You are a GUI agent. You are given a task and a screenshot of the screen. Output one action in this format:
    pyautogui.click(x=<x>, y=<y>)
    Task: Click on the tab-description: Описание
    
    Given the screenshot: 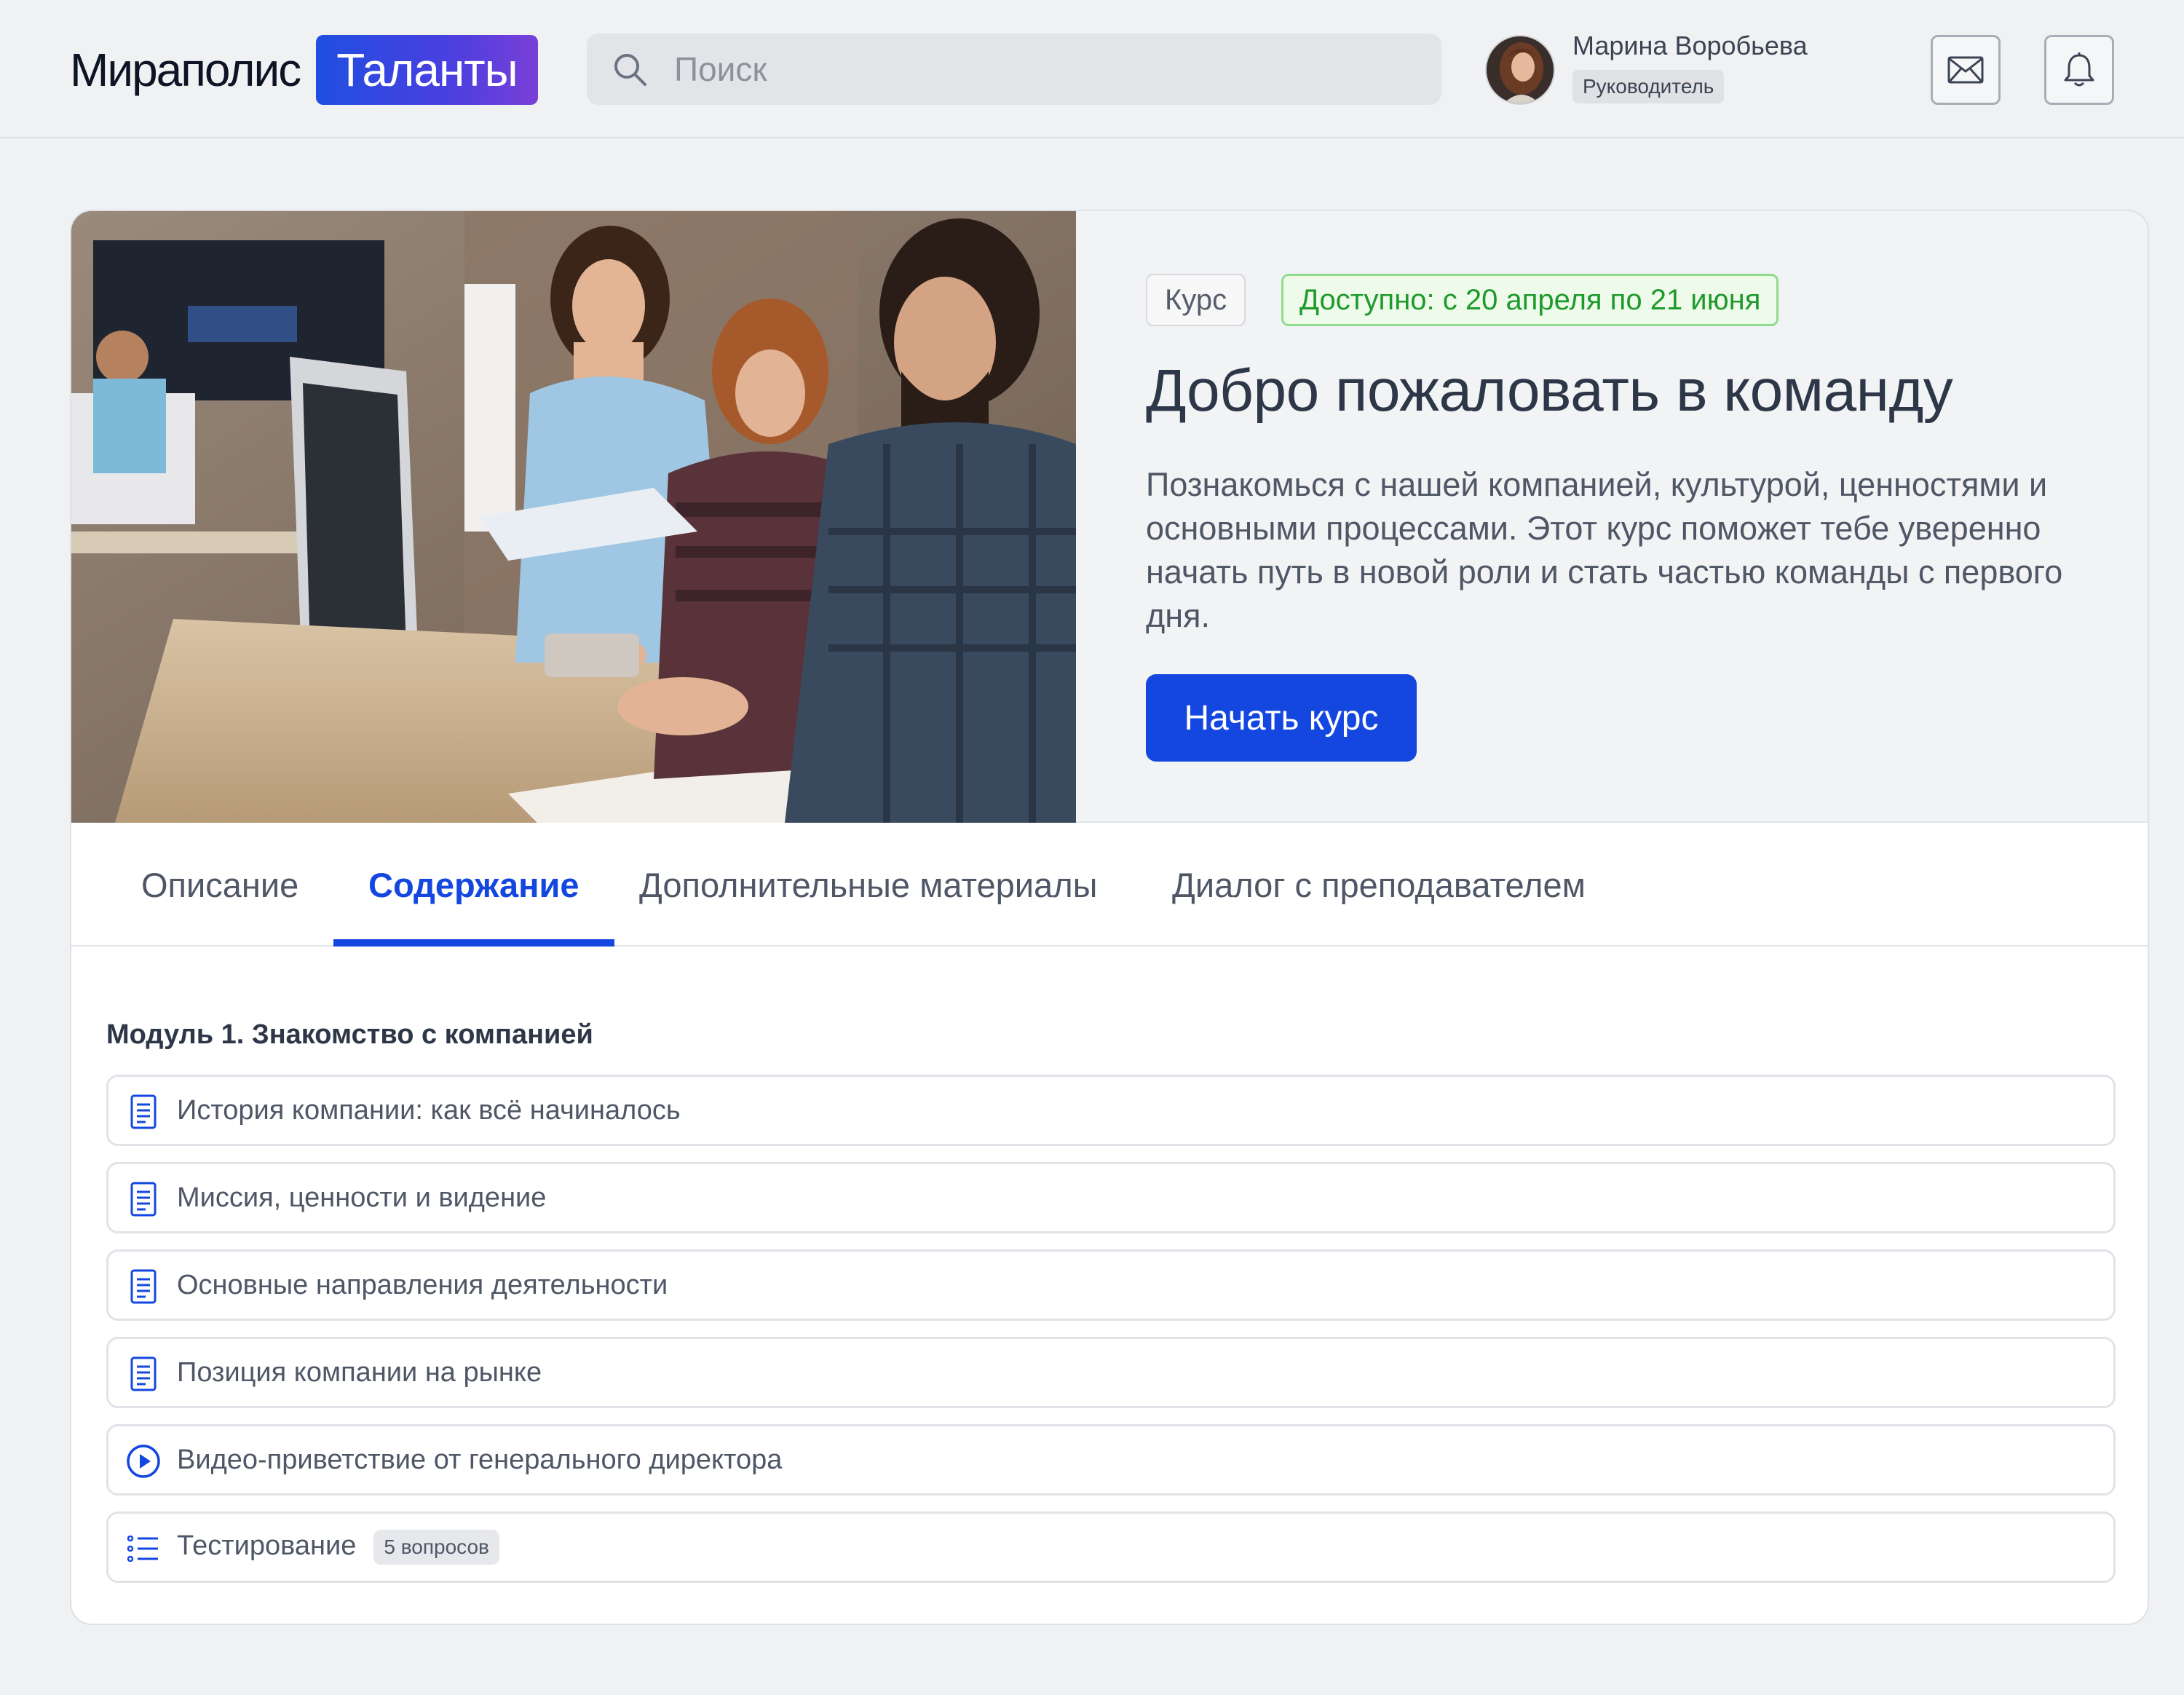 What is the action you would take?
    pyautogui.click(x=219, y=885)
    